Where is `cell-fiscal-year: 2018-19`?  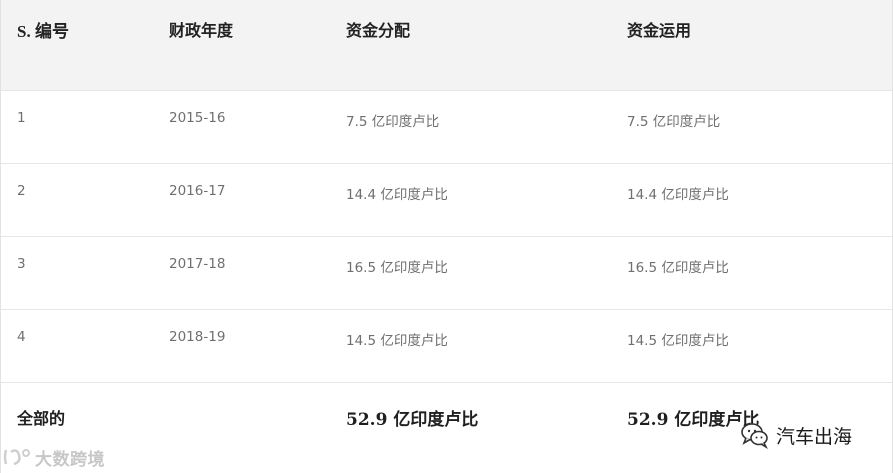 cell-fiscal-year: 2018-19 is located at coordinates (197, 337).